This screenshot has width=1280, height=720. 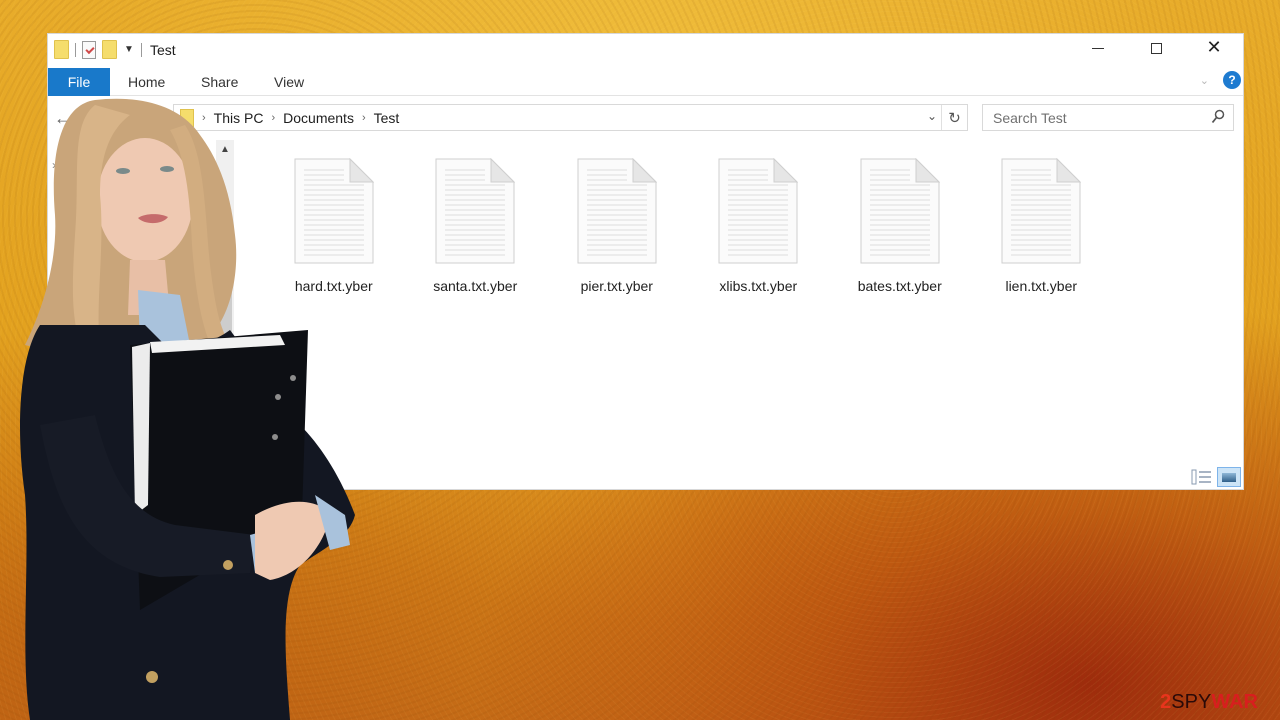 I want to click on refresh-icon: ↻, so click(x=954, y=117).